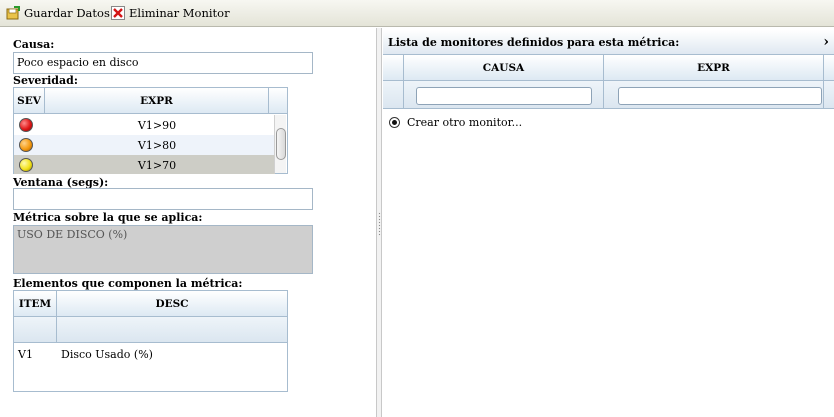  I want to click on elementos-label: Elementos que componen la métrica:, so click(128, 283).